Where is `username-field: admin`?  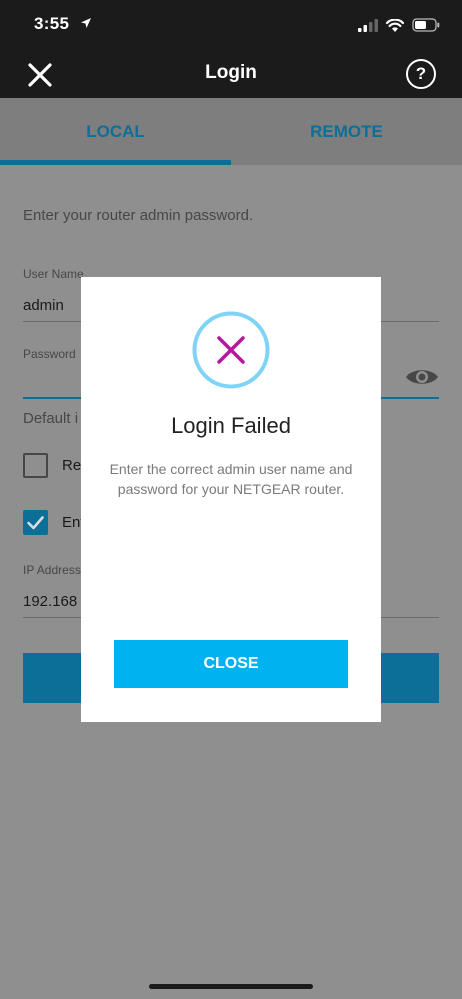
username-field: admin is located at coordinates (43, 305).